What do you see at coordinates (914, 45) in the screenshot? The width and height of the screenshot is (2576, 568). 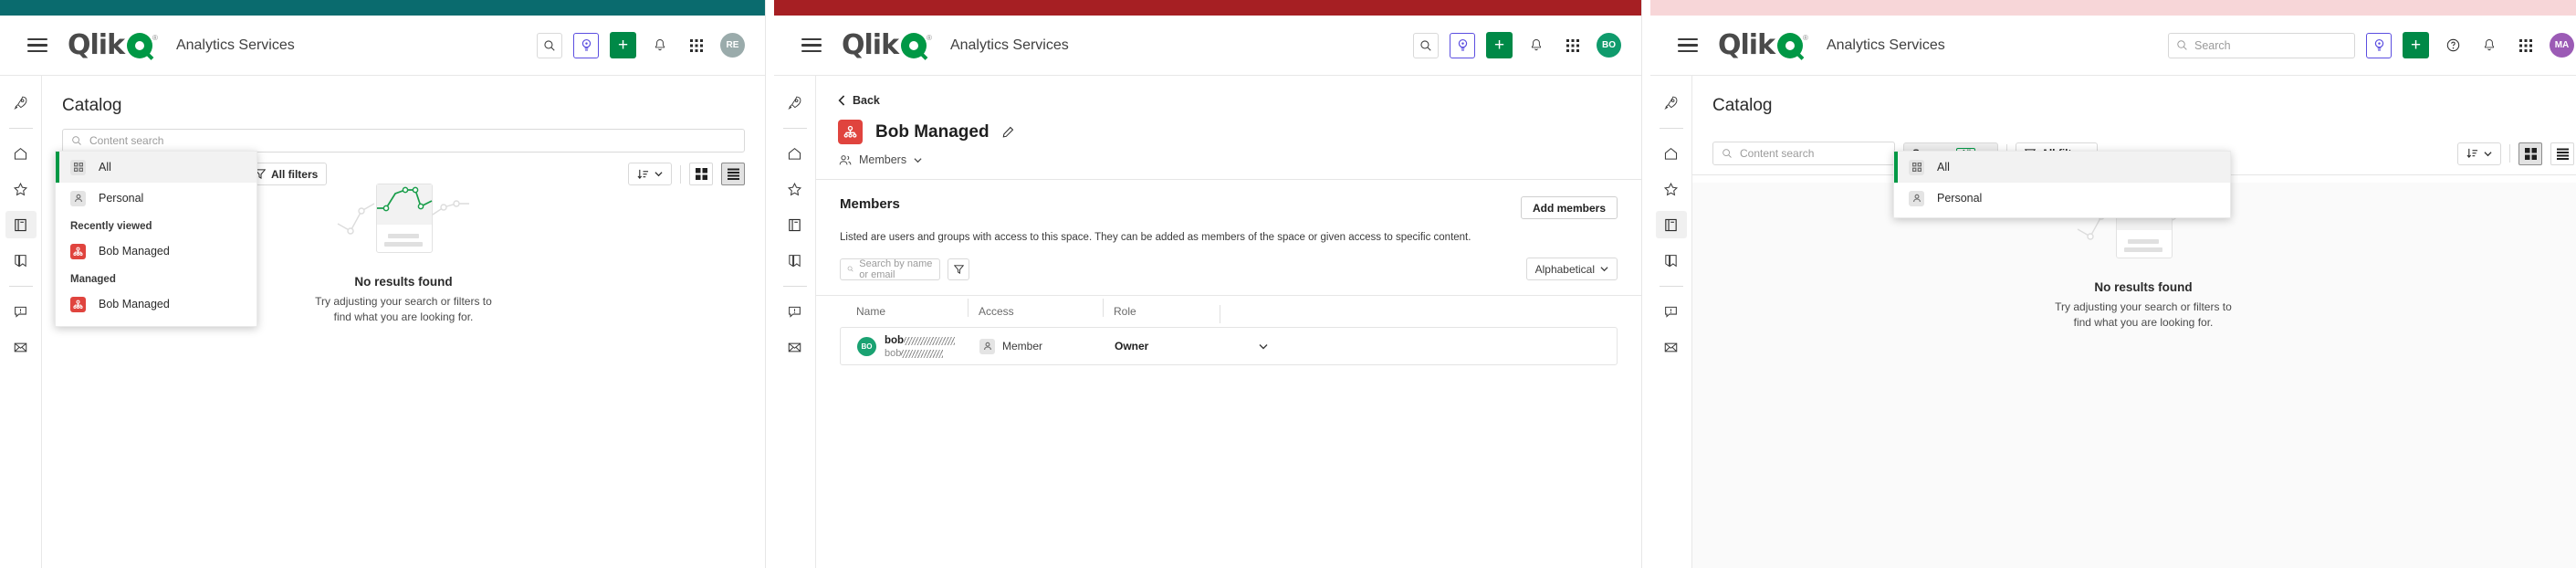 I see `qlik-q-icon` at bounding box center [914, 45].